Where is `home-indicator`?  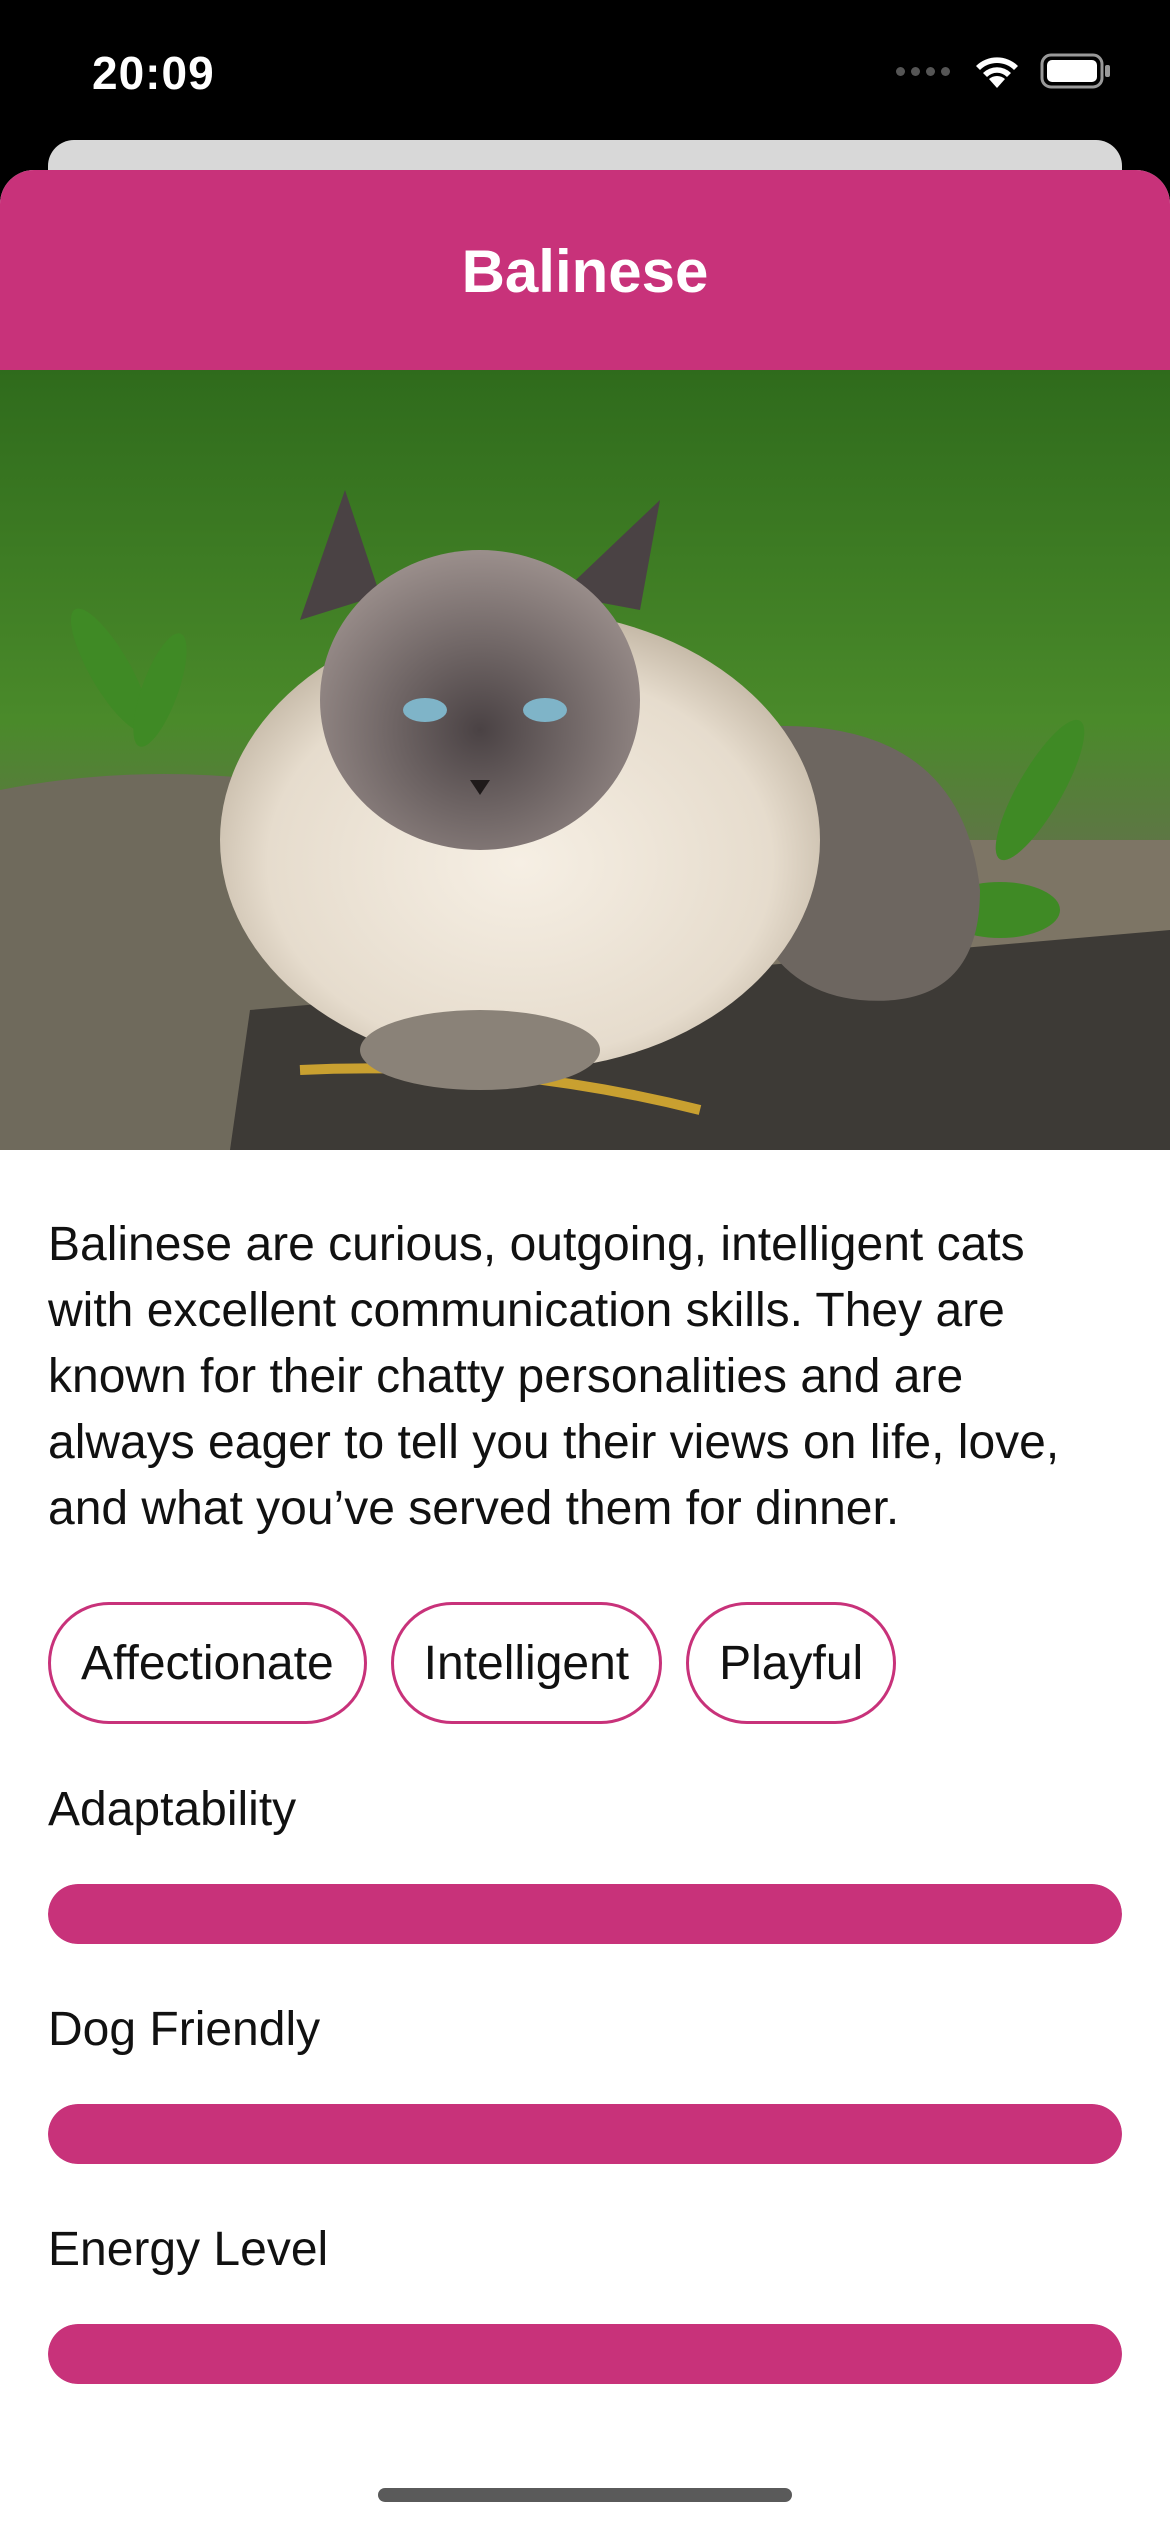
home-indicator is located at coordinates (585, 2495).